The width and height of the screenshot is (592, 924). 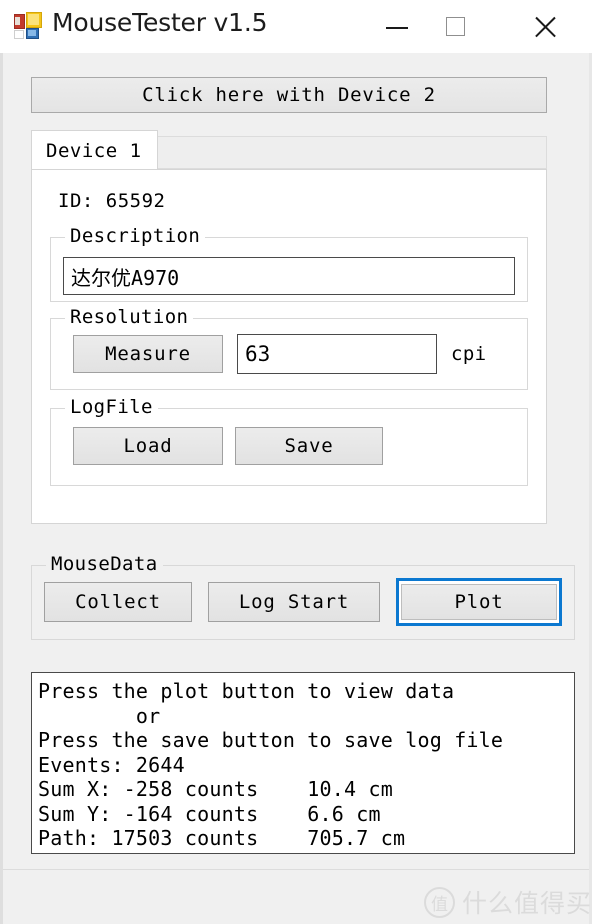 What do you see at coordinates (309, 446) in the screenshot?
I see `save-button: Save` at bounding box center [309, 446].